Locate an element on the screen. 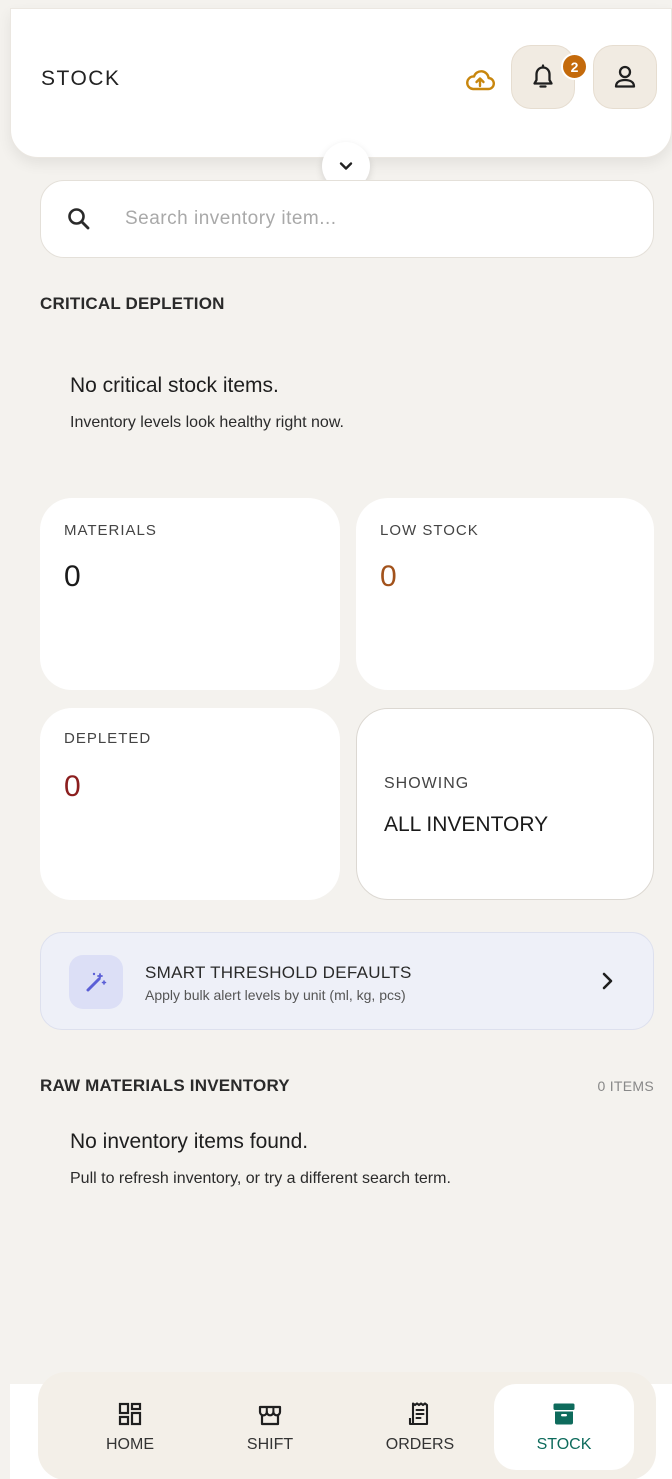 This screenshot has width=672, height=1479. nav-item-orders: ORDERS is located at coordinates (420, 1427).